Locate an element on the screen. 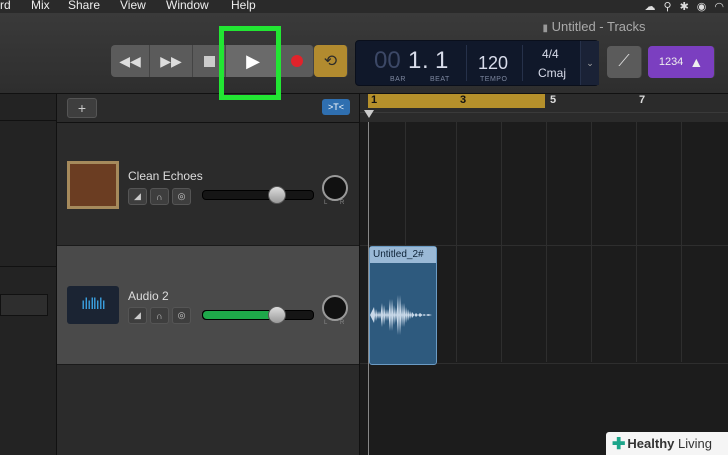  lcd-beat-label: BEAT is located at coordinates (440, 79).